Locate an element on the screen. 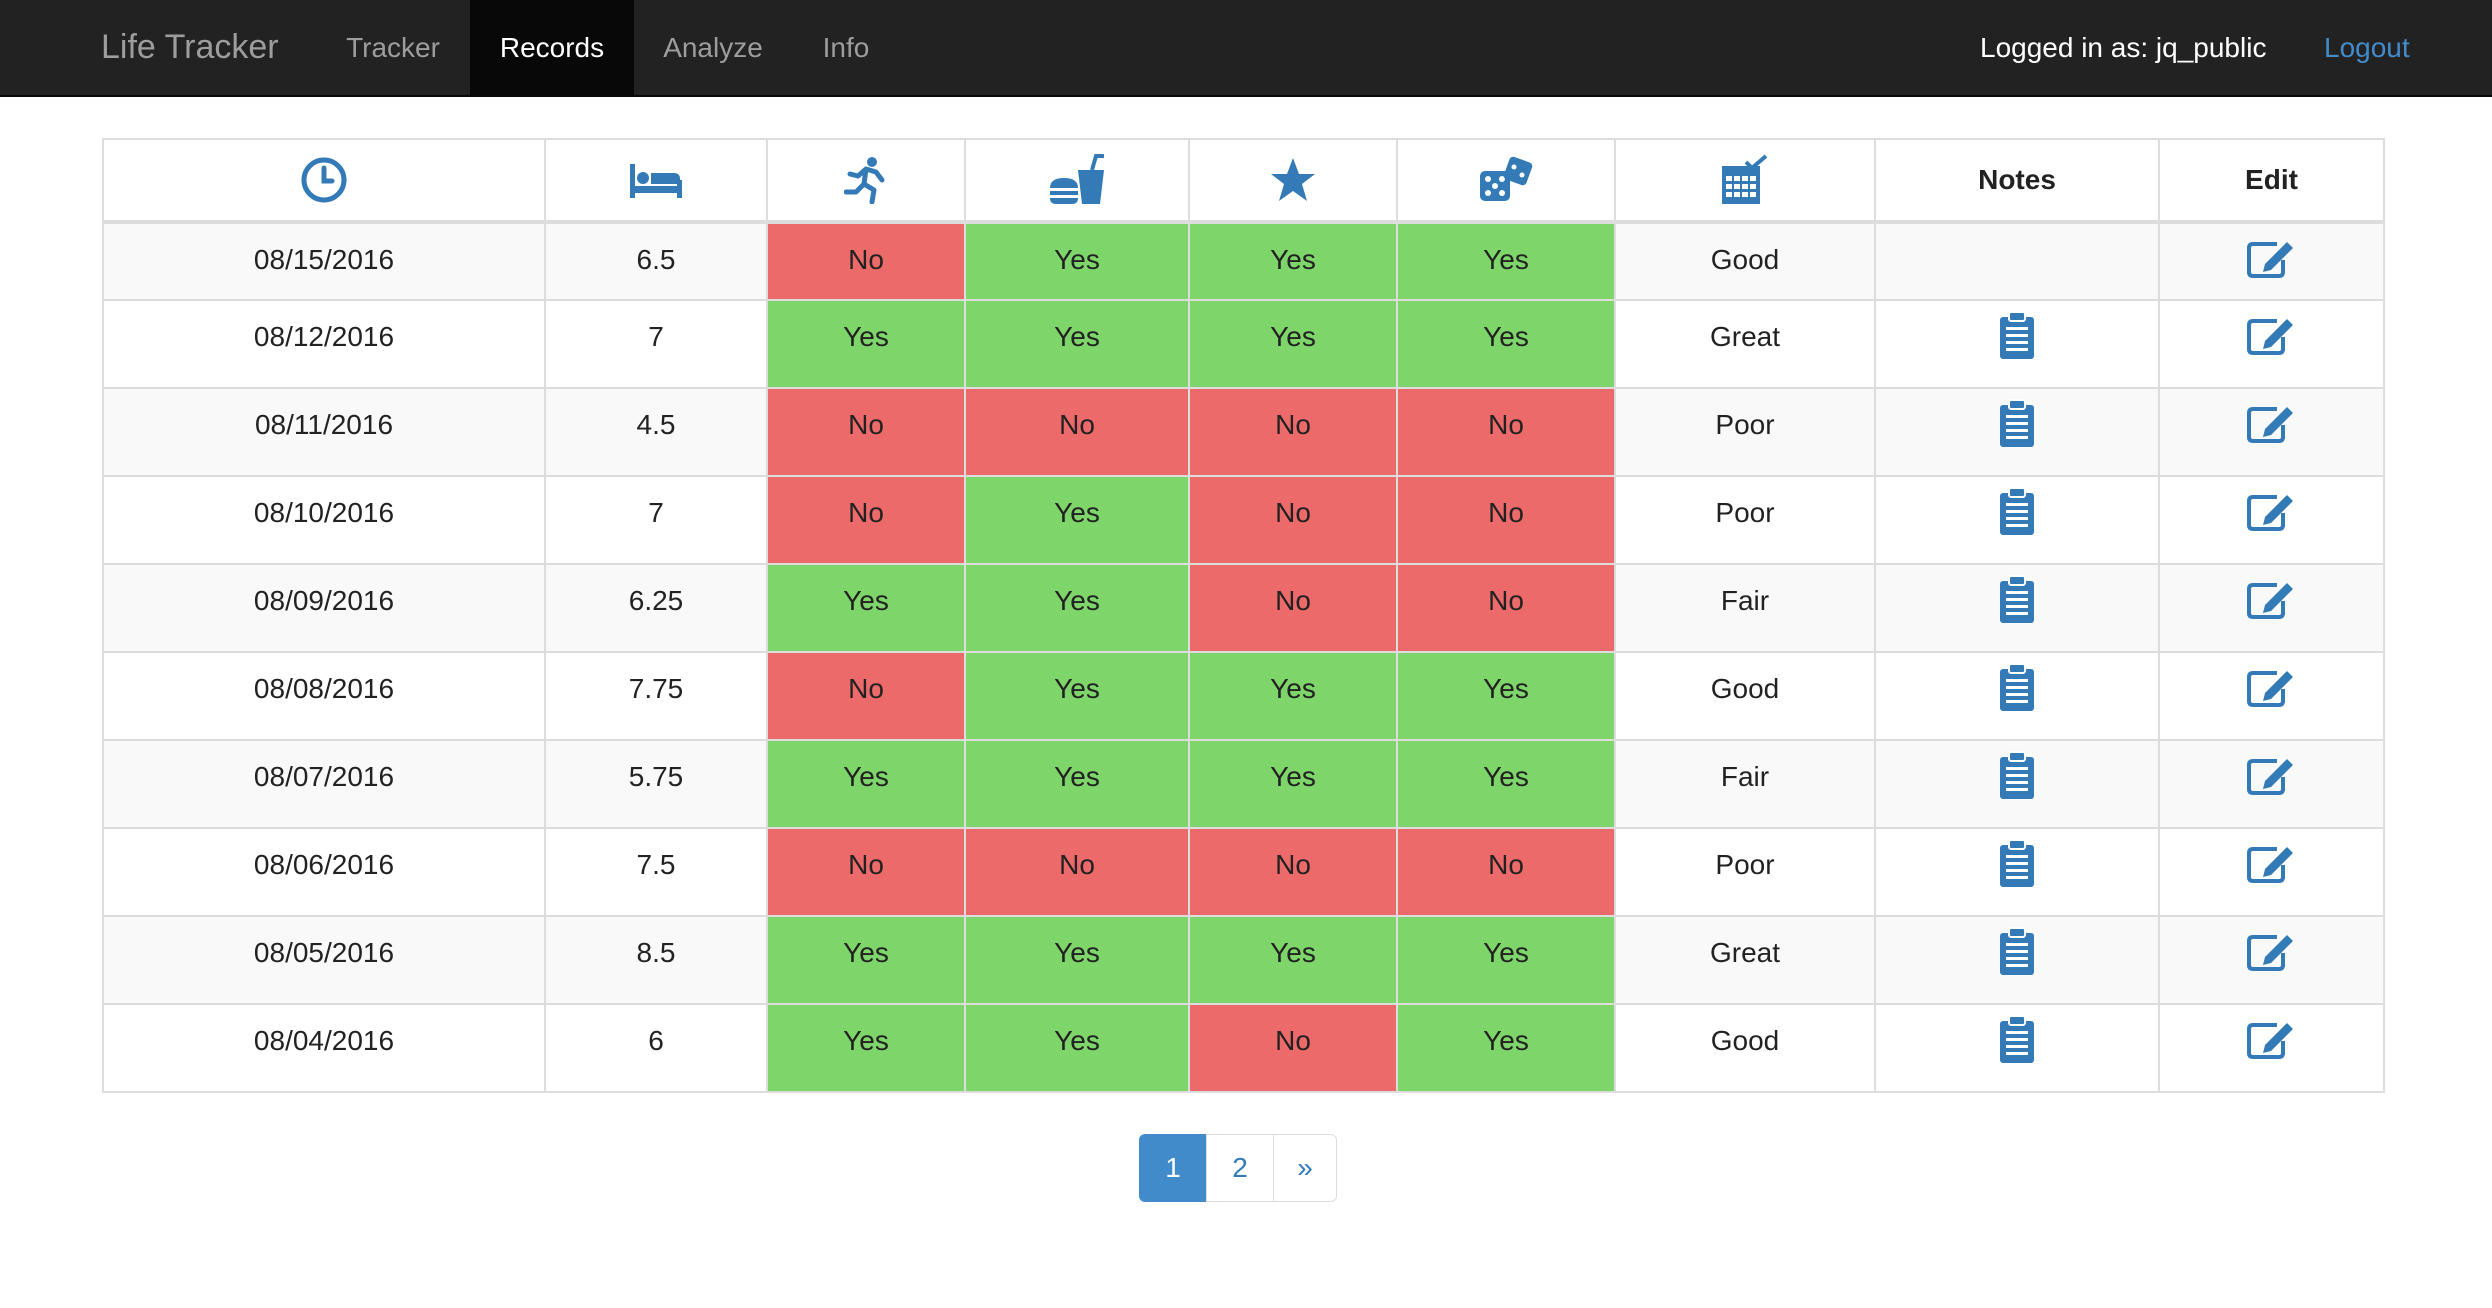 Image resolution: width=2492 pixels, height=1308 pixels. header-row: Notes Edit is located at coordinates (1243, 181).